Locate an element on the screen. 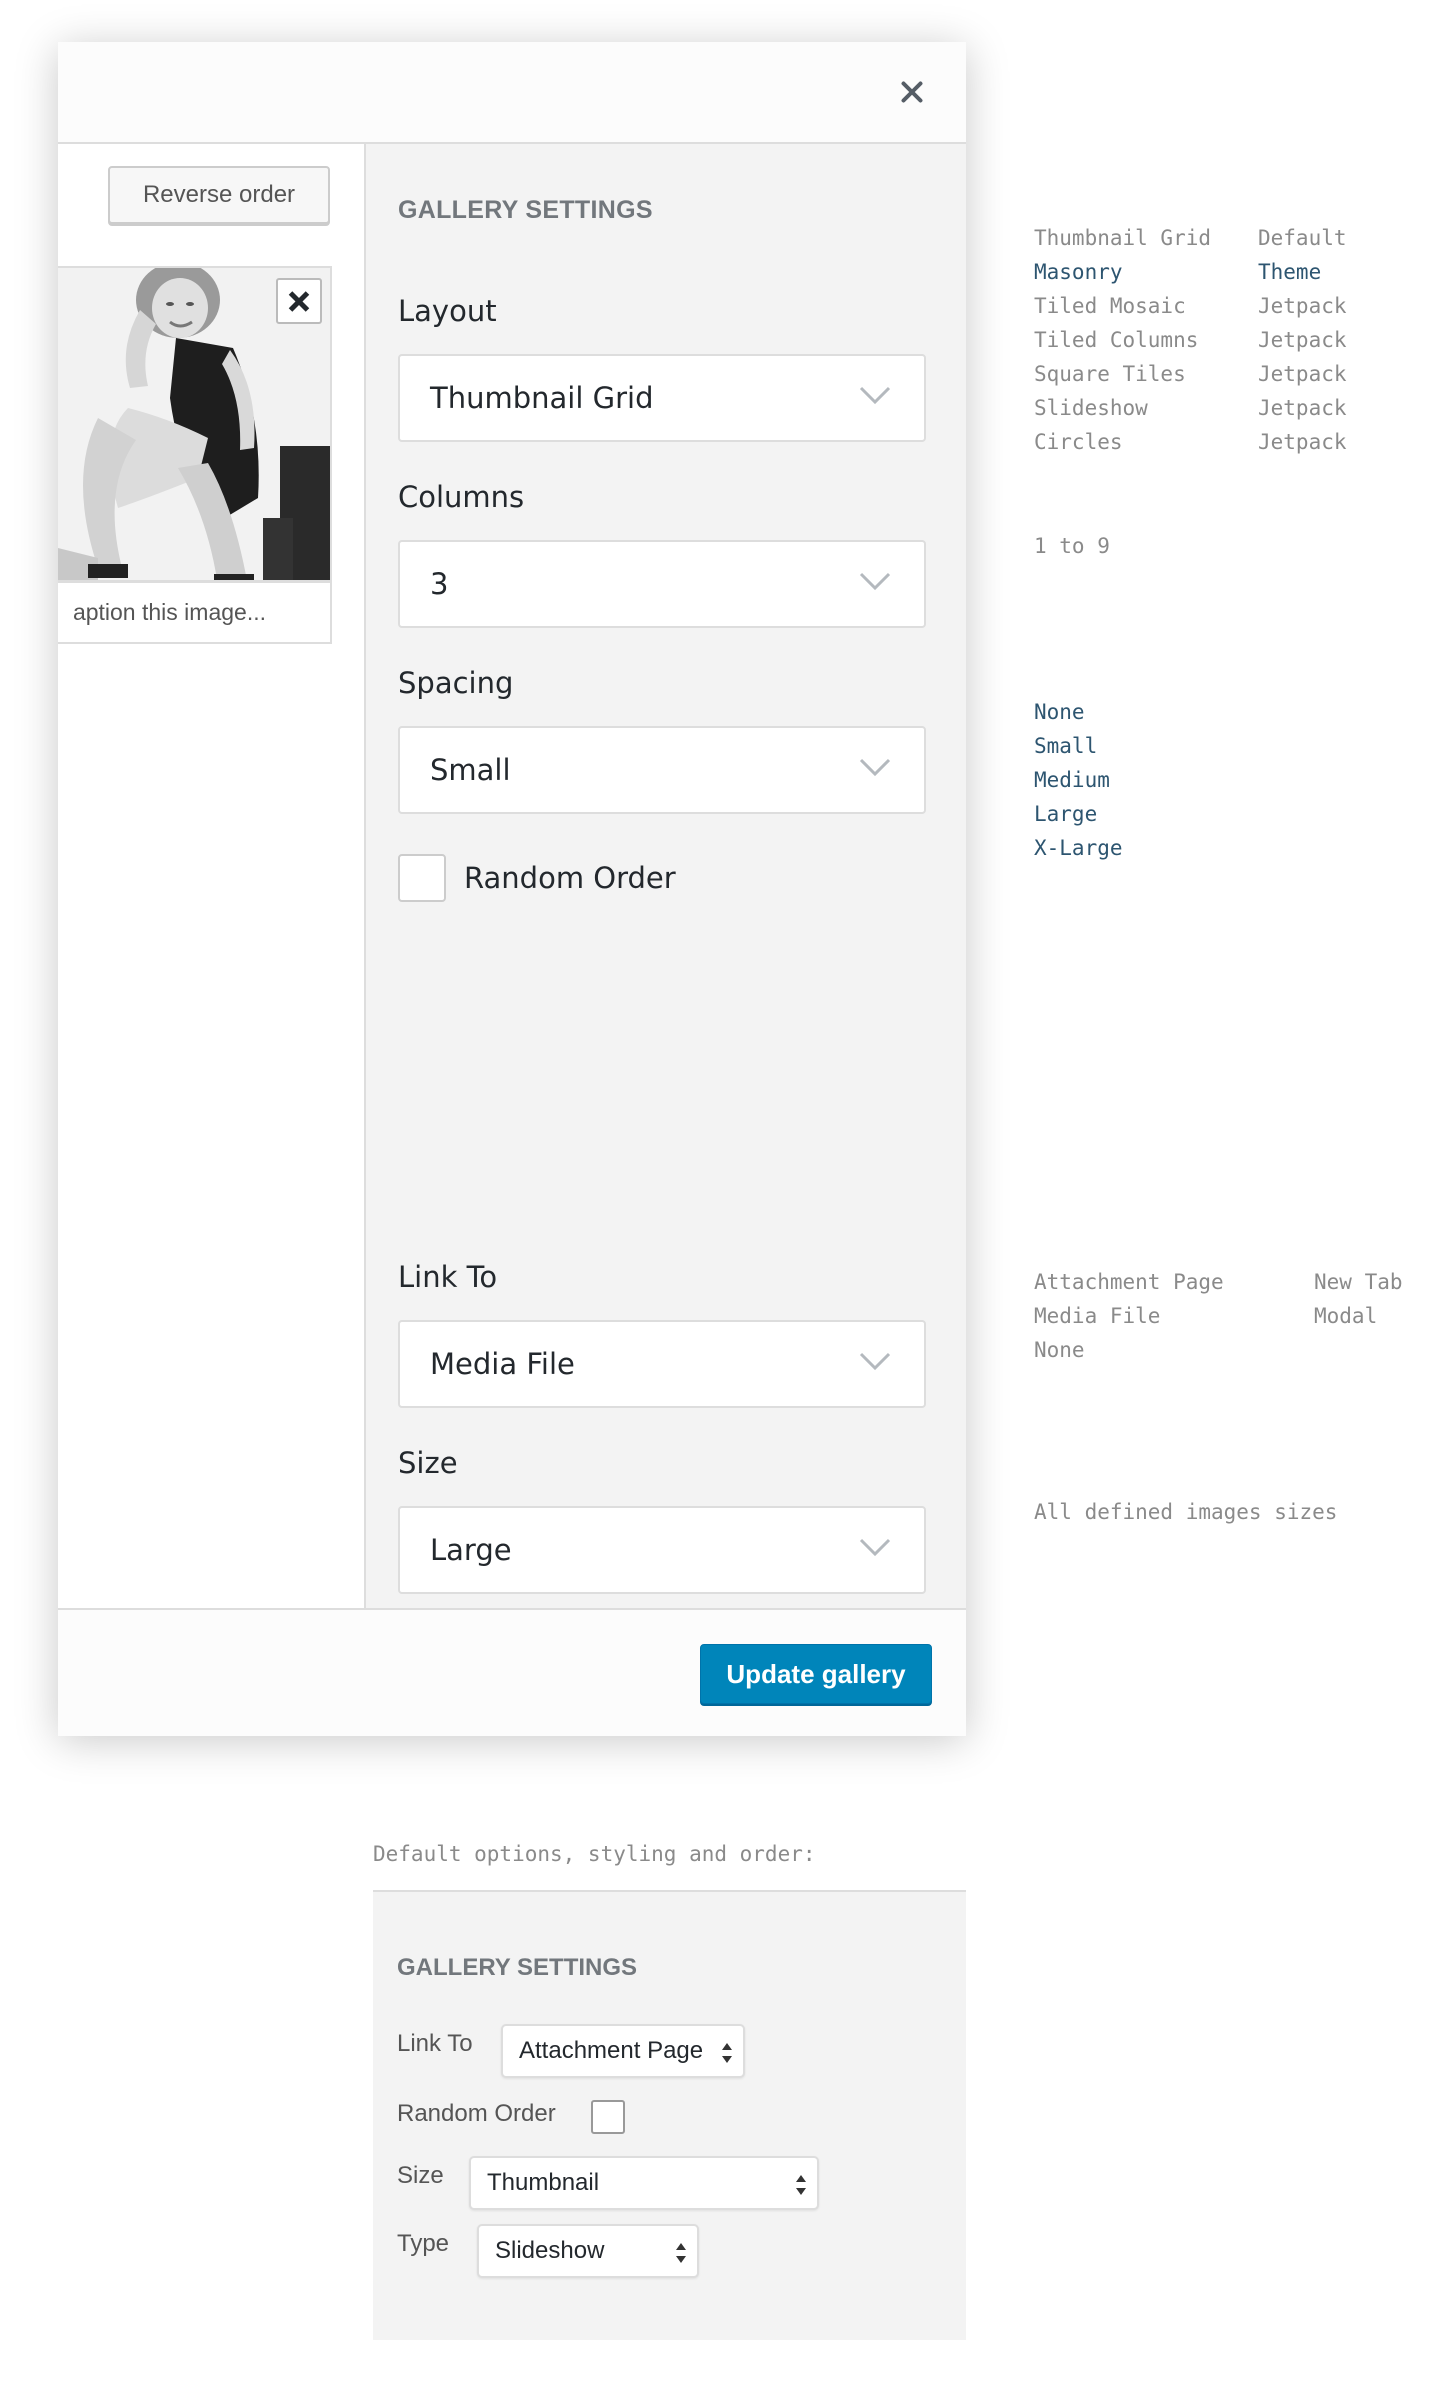 The width and height of the screenshot is (1434, 2399). reverse-order-button: Reverse order is located at coordinates (219, 195).